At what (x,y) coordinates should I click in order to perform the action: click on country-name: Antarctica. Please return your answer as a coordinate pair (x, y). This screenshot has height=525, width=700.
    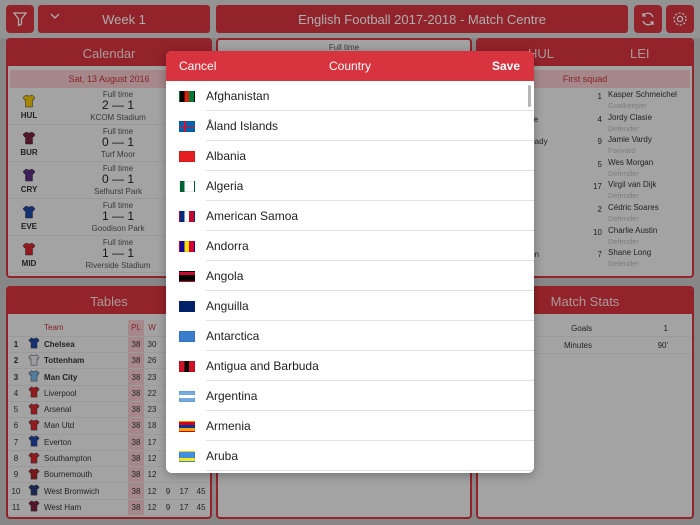
    Looking at the image, I should click on (233, 336).